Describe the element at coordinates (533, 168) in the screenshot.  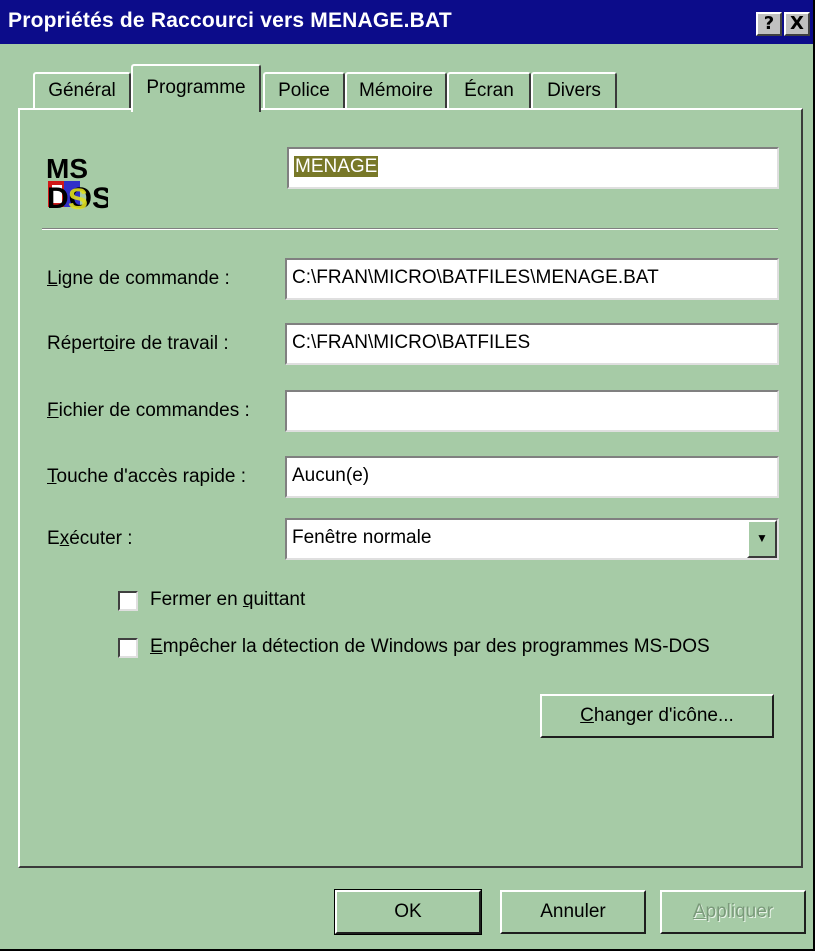
I see `program-name-input: MENAGE` at that location.